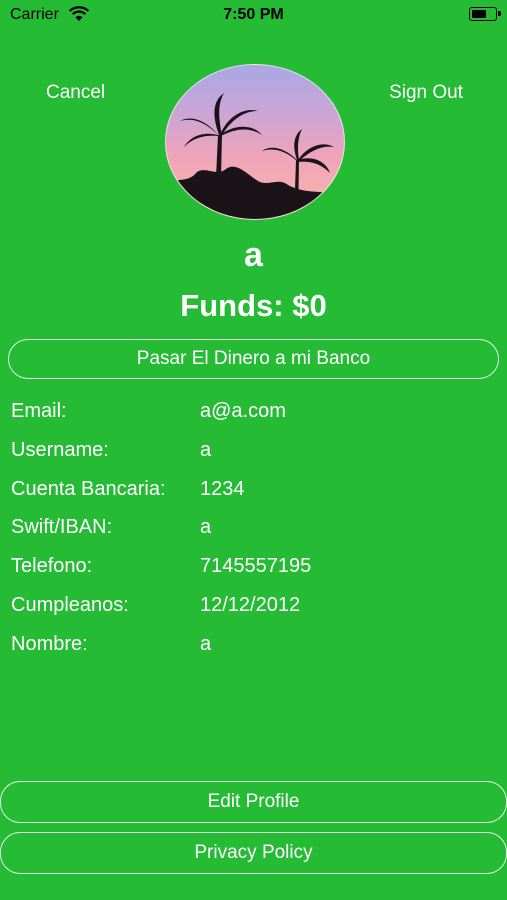  Describe the element at coordinates (88, 488) in the screenshot. I see `detail-label: Cuenta Bancaria:` at that location.